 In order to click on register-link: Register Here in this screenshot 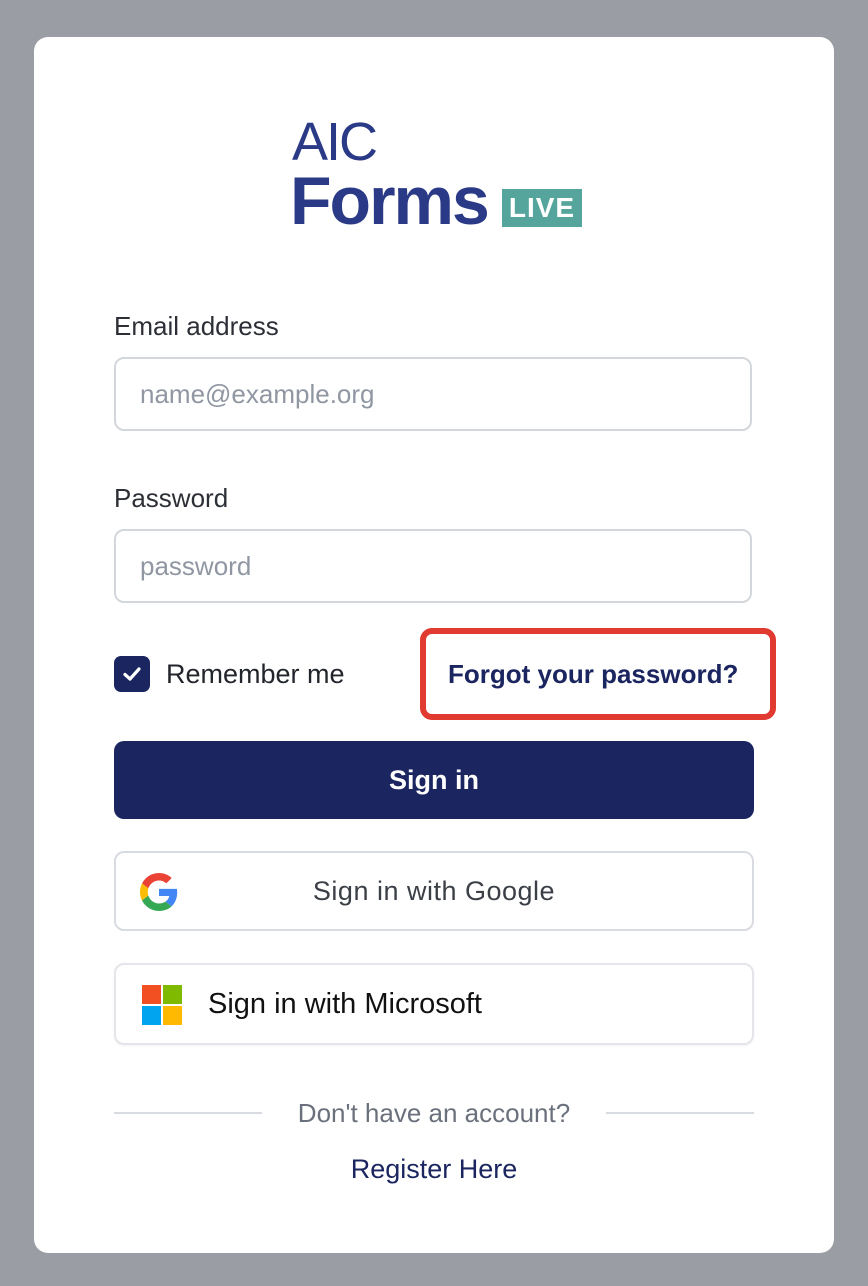, I will do `click(434, 1169)`.